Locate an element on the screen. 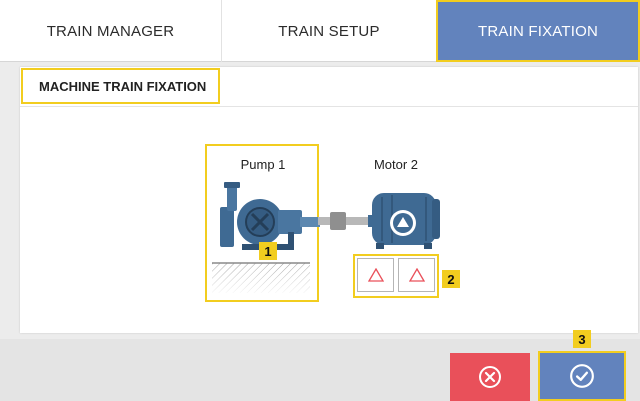  tab-train-setup: TRAIN SETUP is located at coordinates (329, 31).